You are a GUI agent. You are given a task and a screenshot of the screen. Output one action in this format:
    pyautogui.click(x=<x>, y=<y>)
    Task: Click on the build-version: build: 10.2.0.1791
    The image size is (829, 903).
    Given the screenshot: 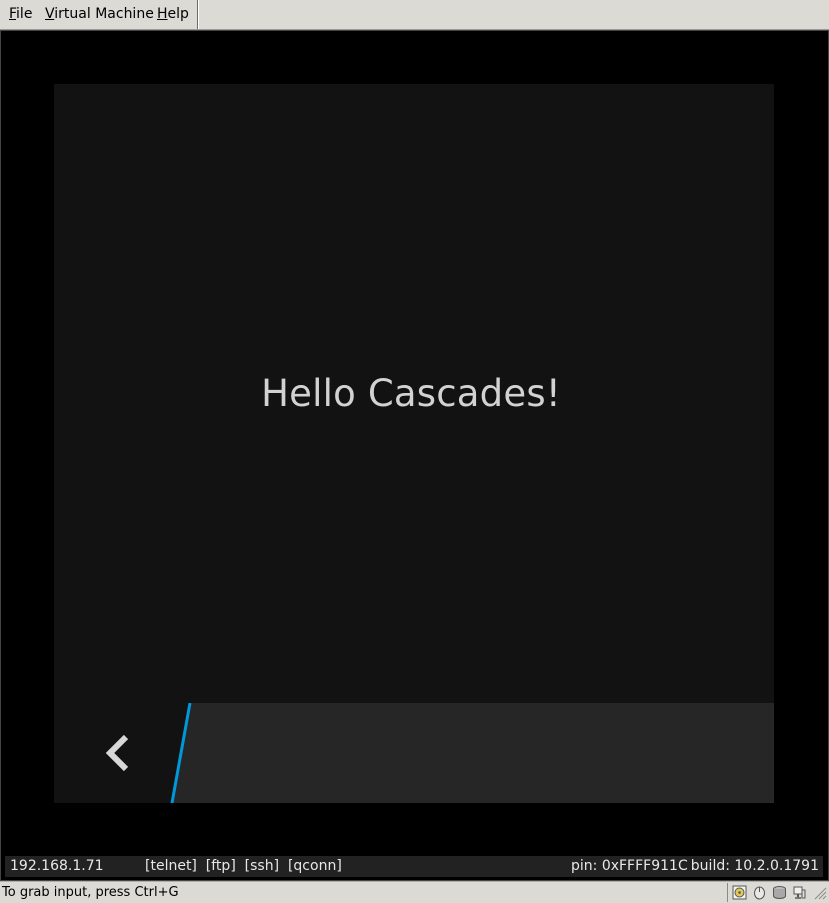 What is the action you would take?
    pyautogui.click(x=754, y=866)
    